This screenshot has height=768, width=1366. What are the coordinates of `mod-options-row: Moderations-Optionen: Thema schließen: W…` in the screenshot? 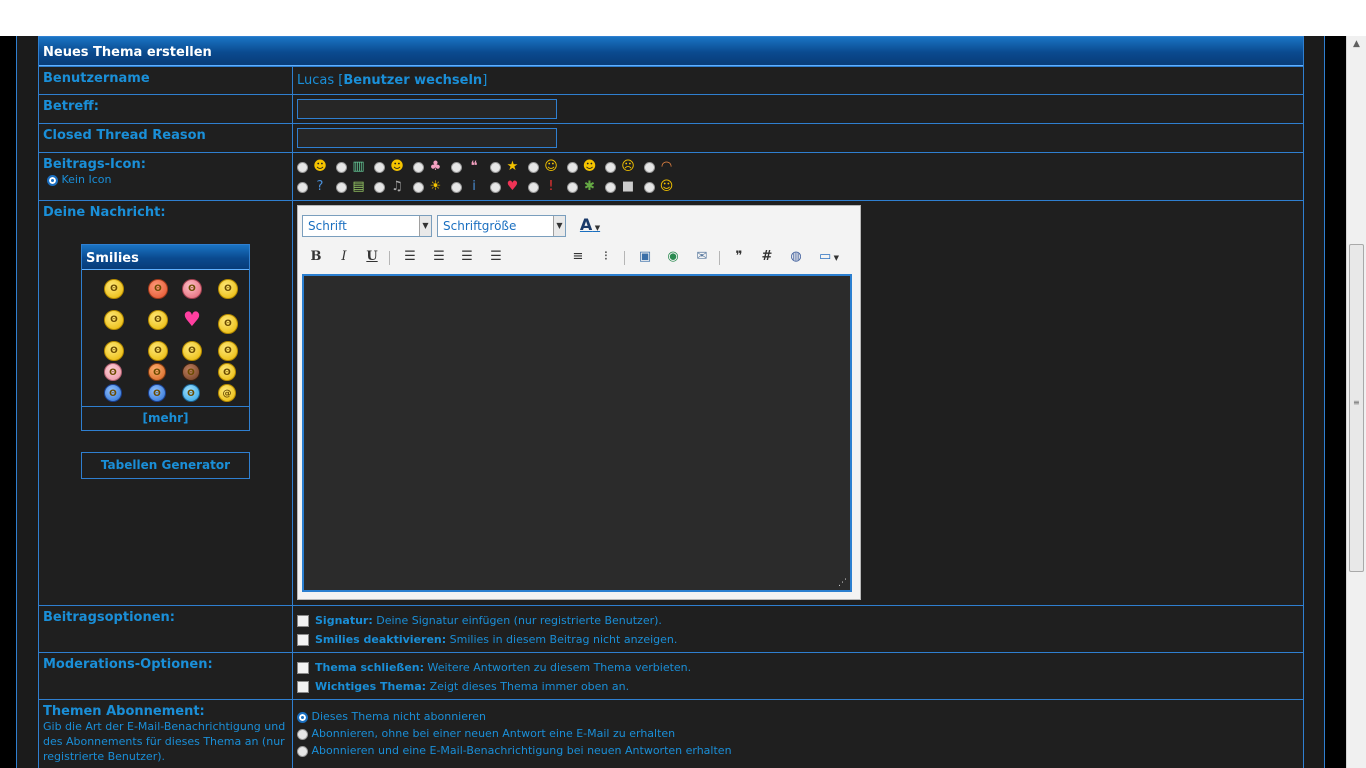 It's located at (671, 675).